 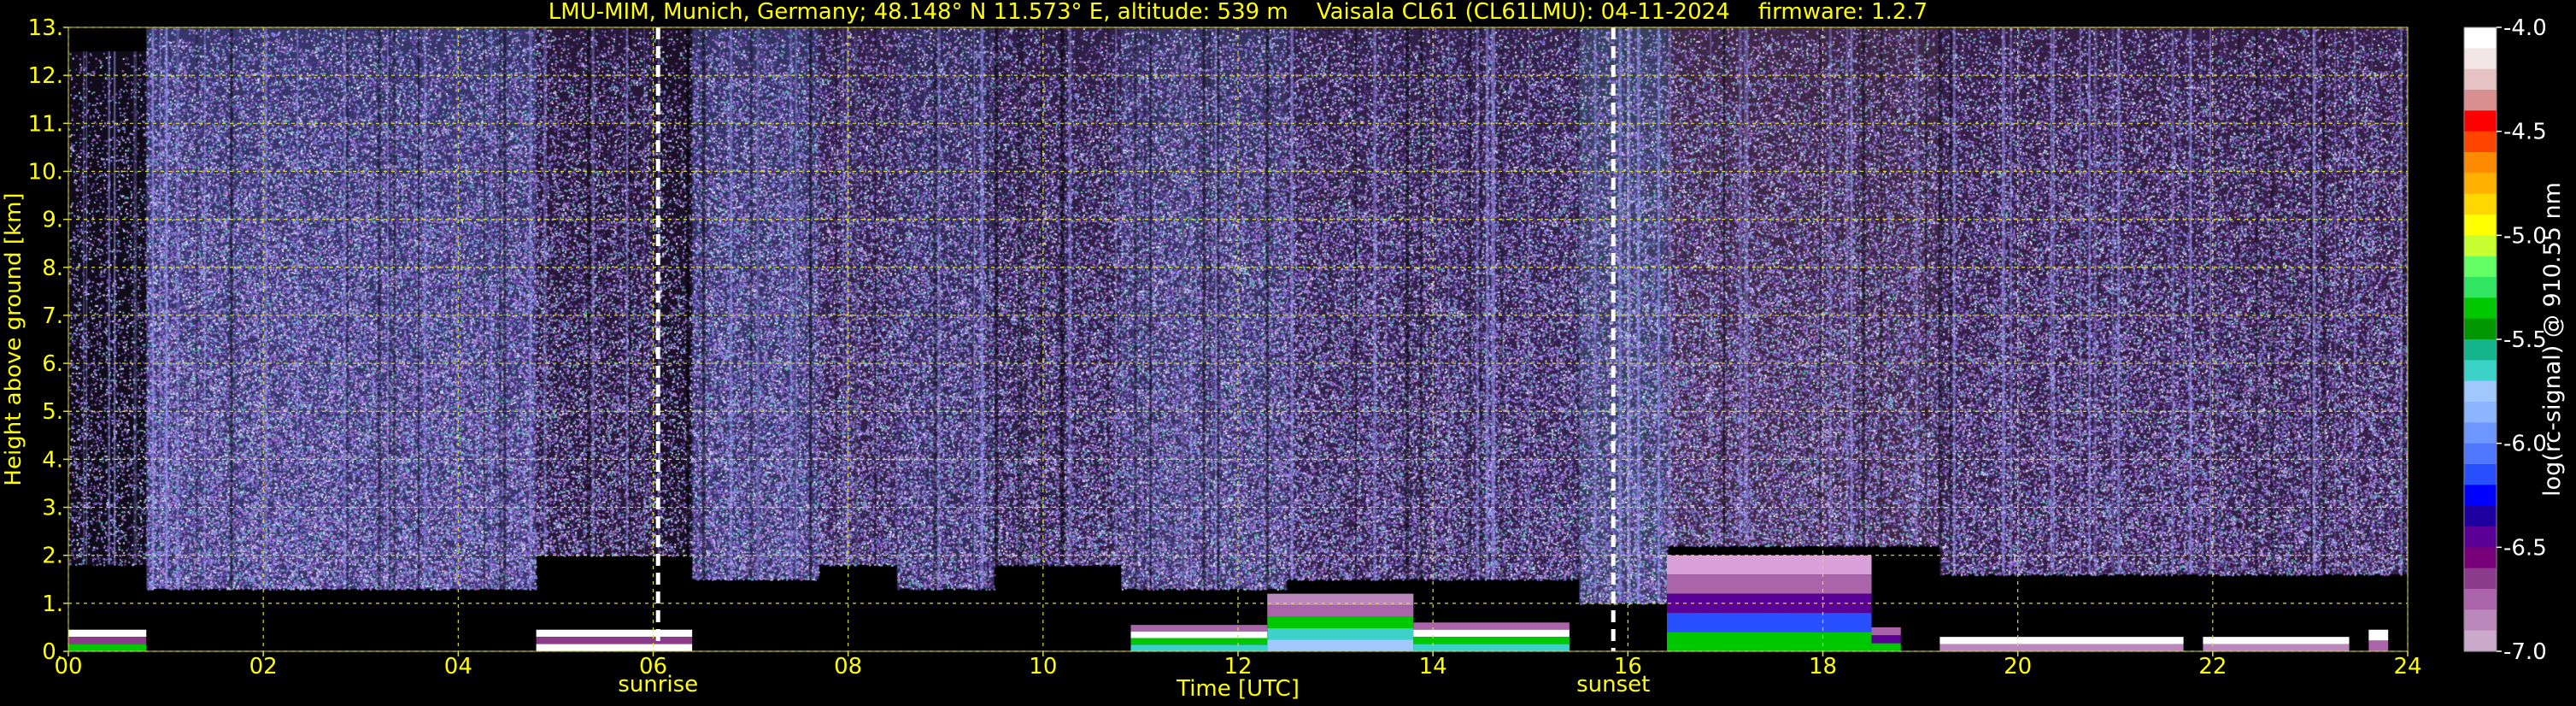 I want to click on y-tick-label: 10., so click(x=45, y=172).